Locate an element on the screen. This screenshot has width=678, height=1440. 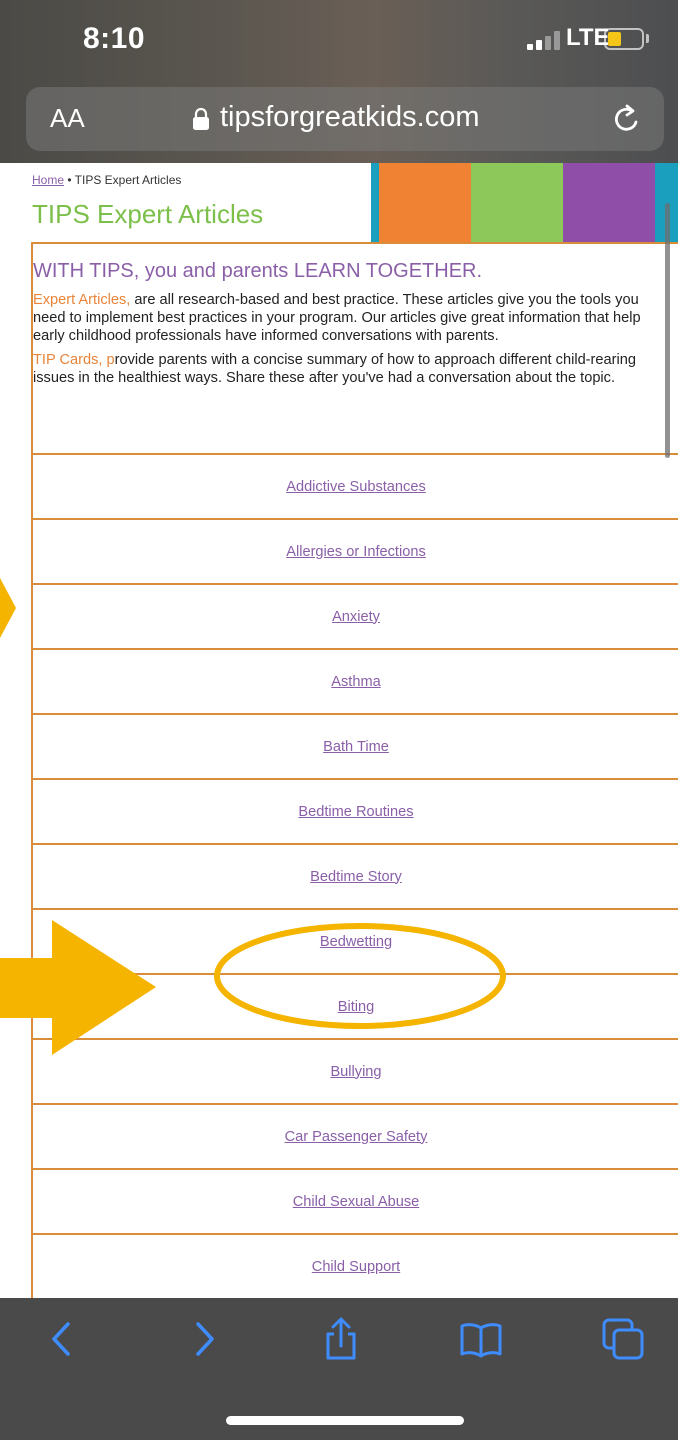
bookmarks-icon is located at coordinates (481, 1339).